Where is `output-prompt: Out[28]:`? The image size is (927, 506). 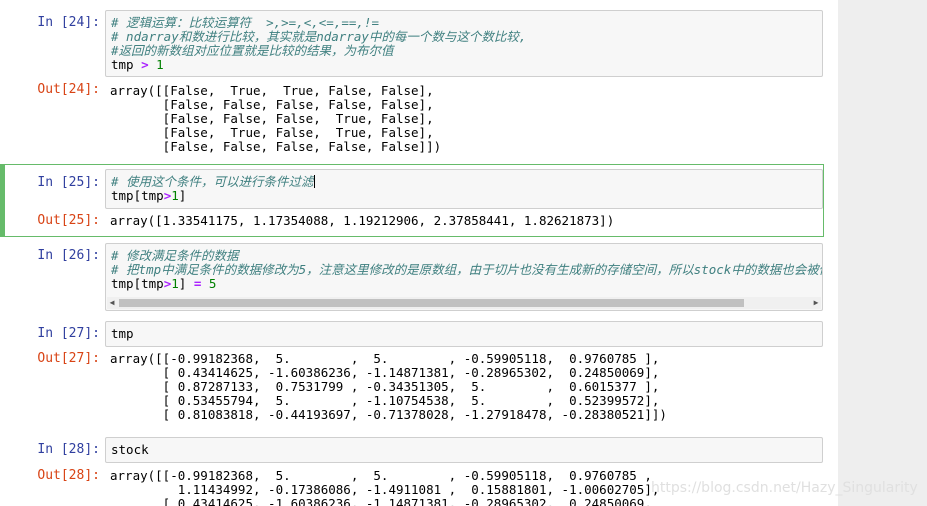
output-prompt: Out[28]: is located at coordinates (68, 475).